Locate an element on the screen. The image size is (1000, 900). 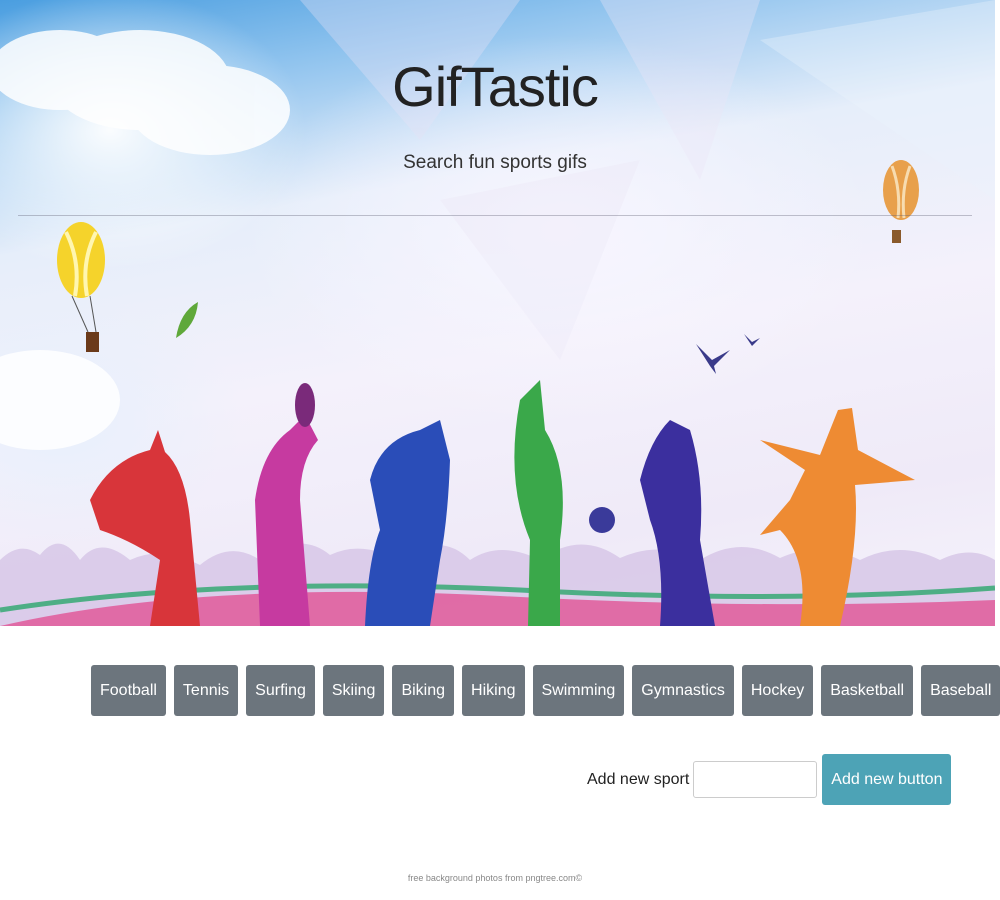
sport-button-hiking: Hiking is located at coordinates (493, 690).